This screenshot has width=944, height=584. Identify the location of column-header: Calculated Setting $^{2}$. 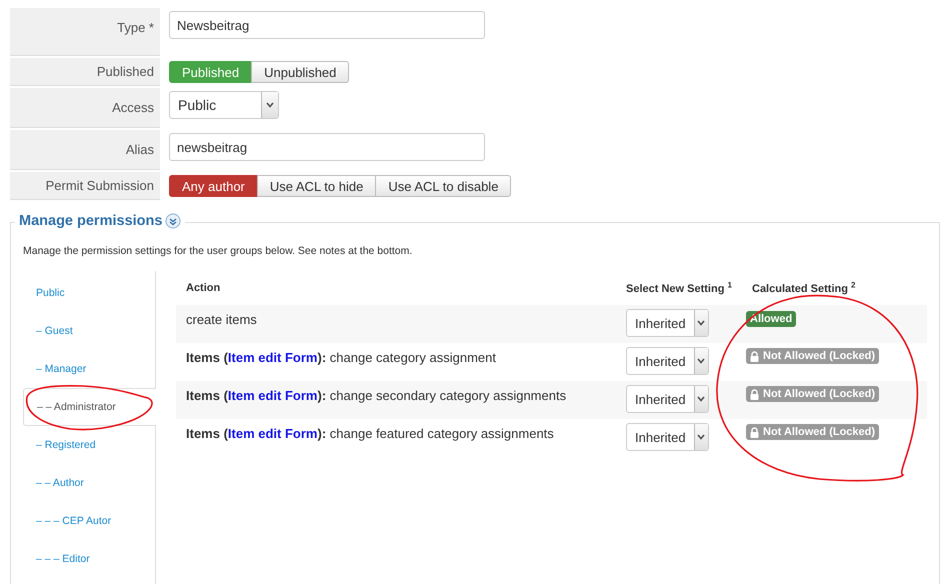
(804, 289).